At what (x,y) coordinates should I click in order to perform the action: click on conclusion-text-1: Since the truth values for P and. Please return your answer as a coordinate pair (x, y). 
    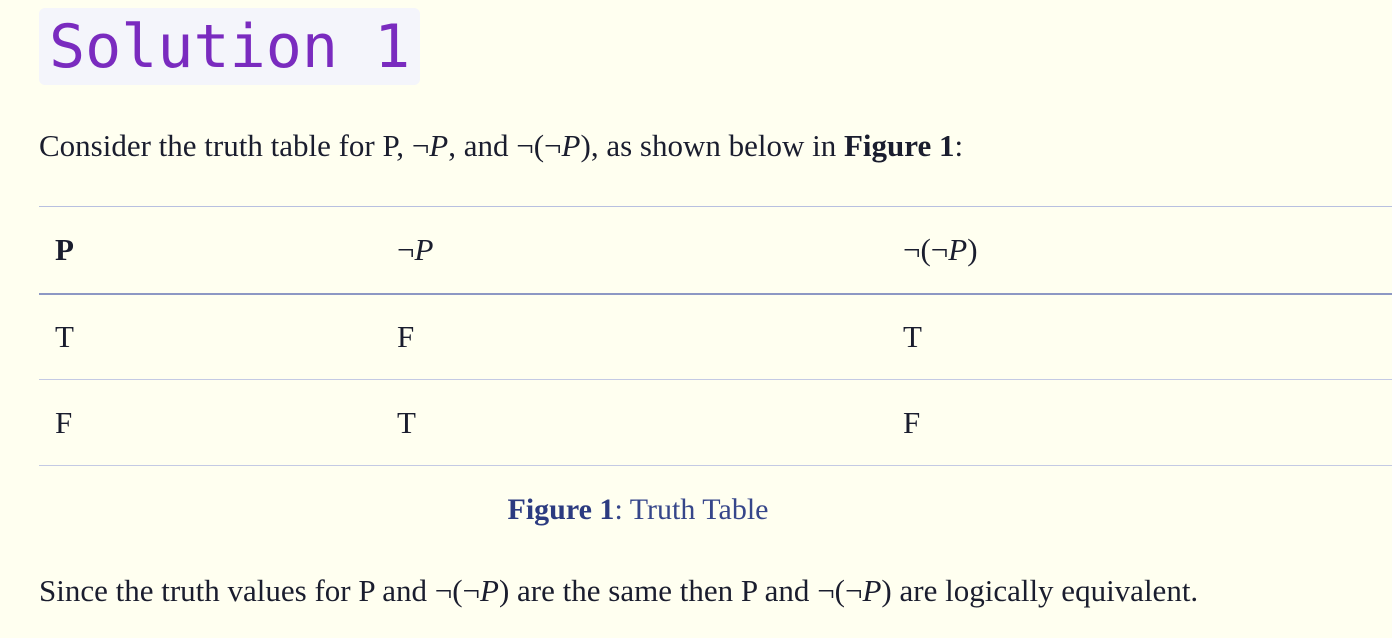
    Looking at the image, I should click on (237, 590).